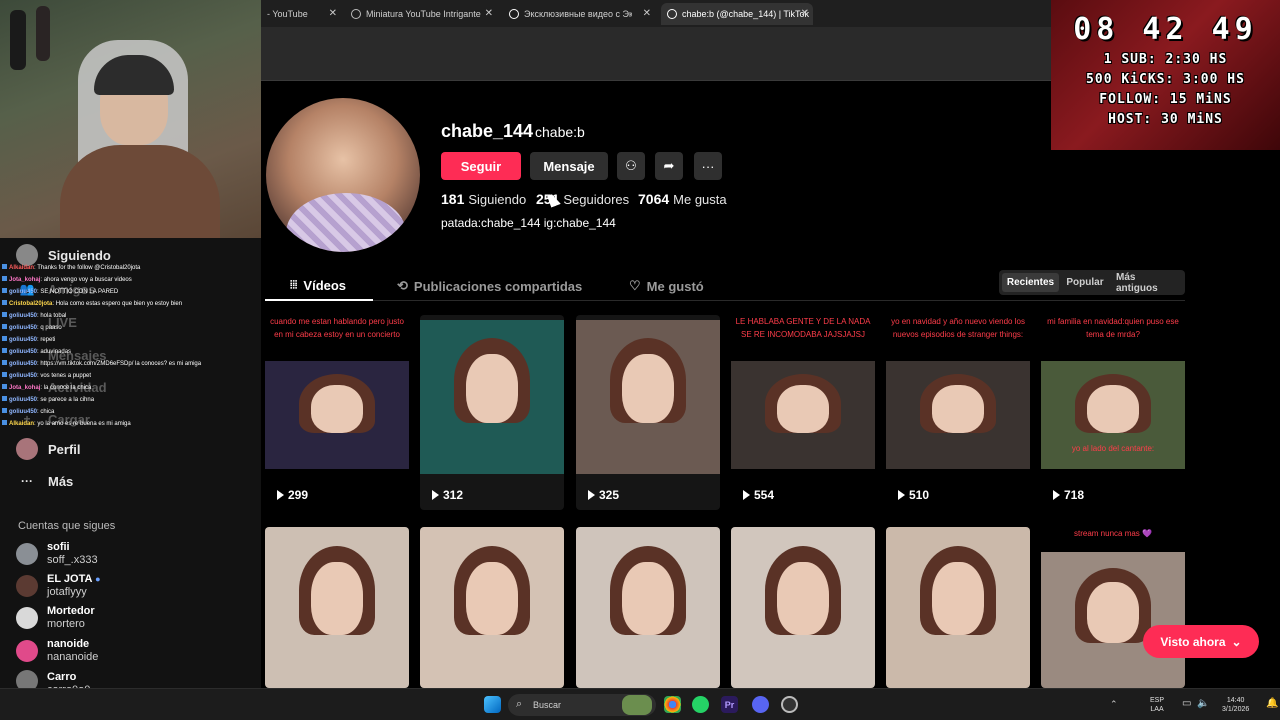 This screenshot has width=1280, height=720. I want to click on browser-tab-active: chabe:b (@chabe_144) | TikTok ✕, so click(737, 14).